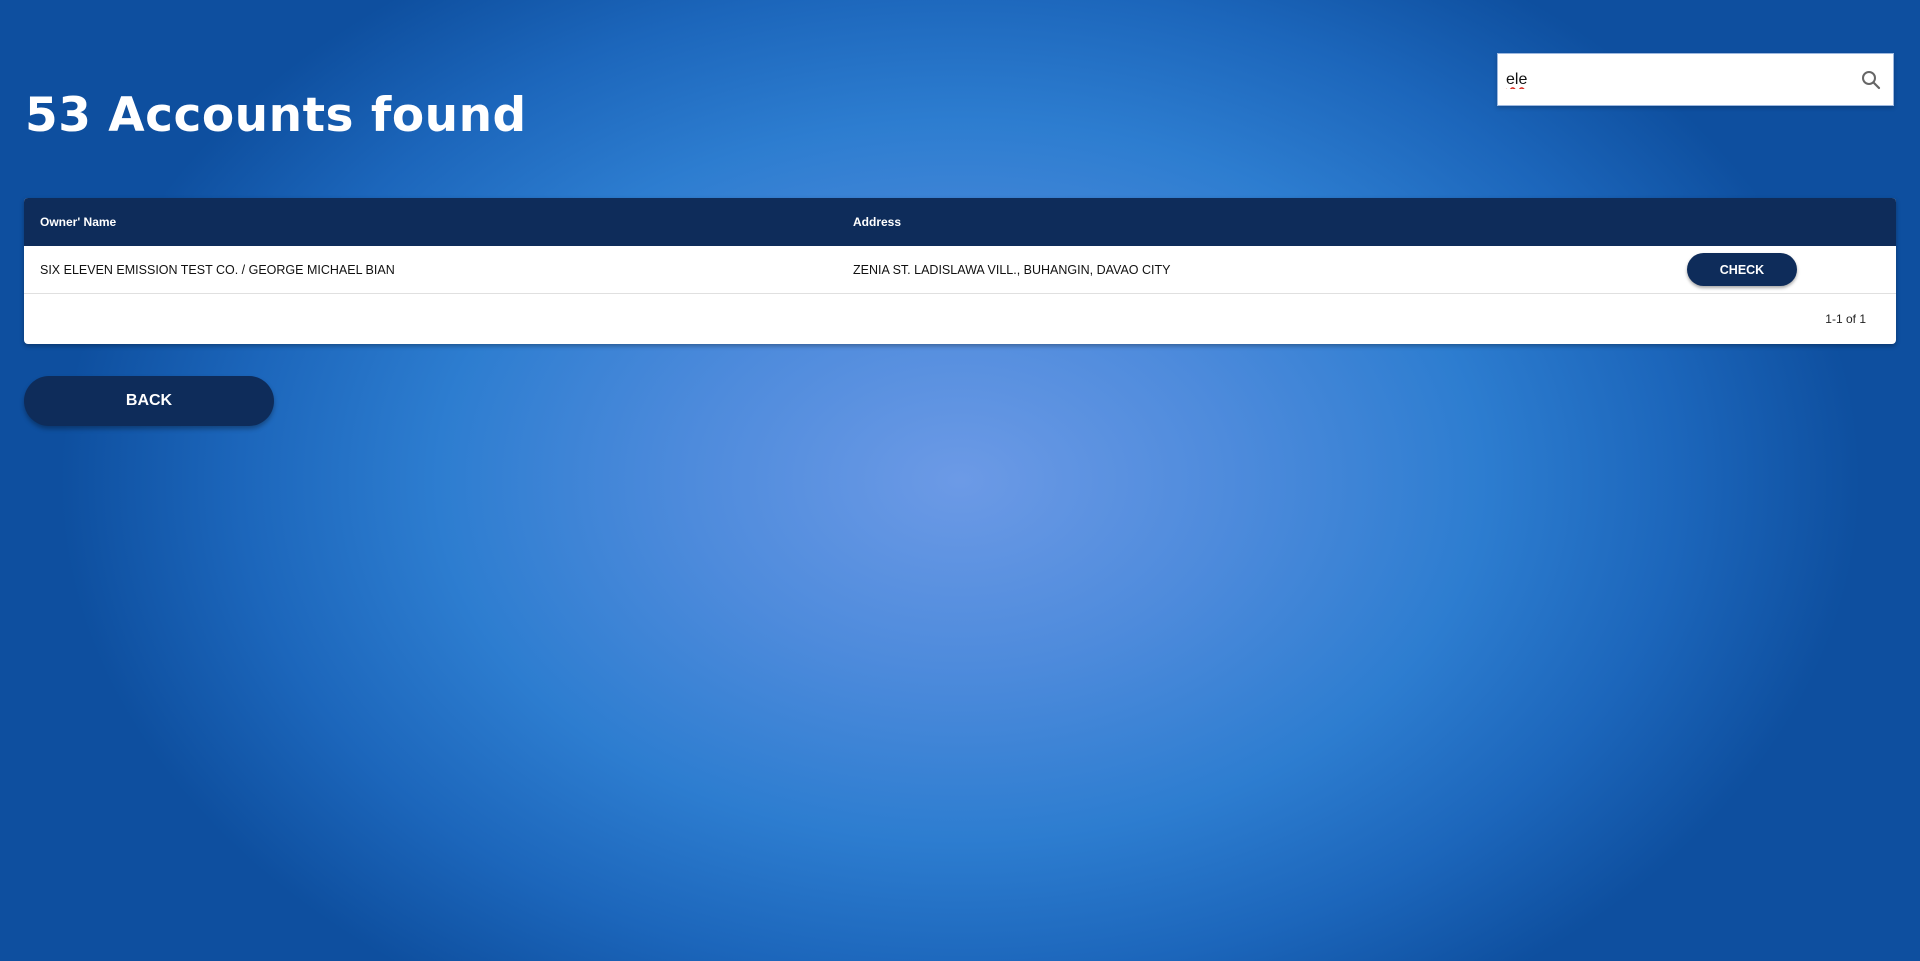  Describe the element at coordinates (149, 401) in the screenshot. I see `back-button: BACK` at that location.